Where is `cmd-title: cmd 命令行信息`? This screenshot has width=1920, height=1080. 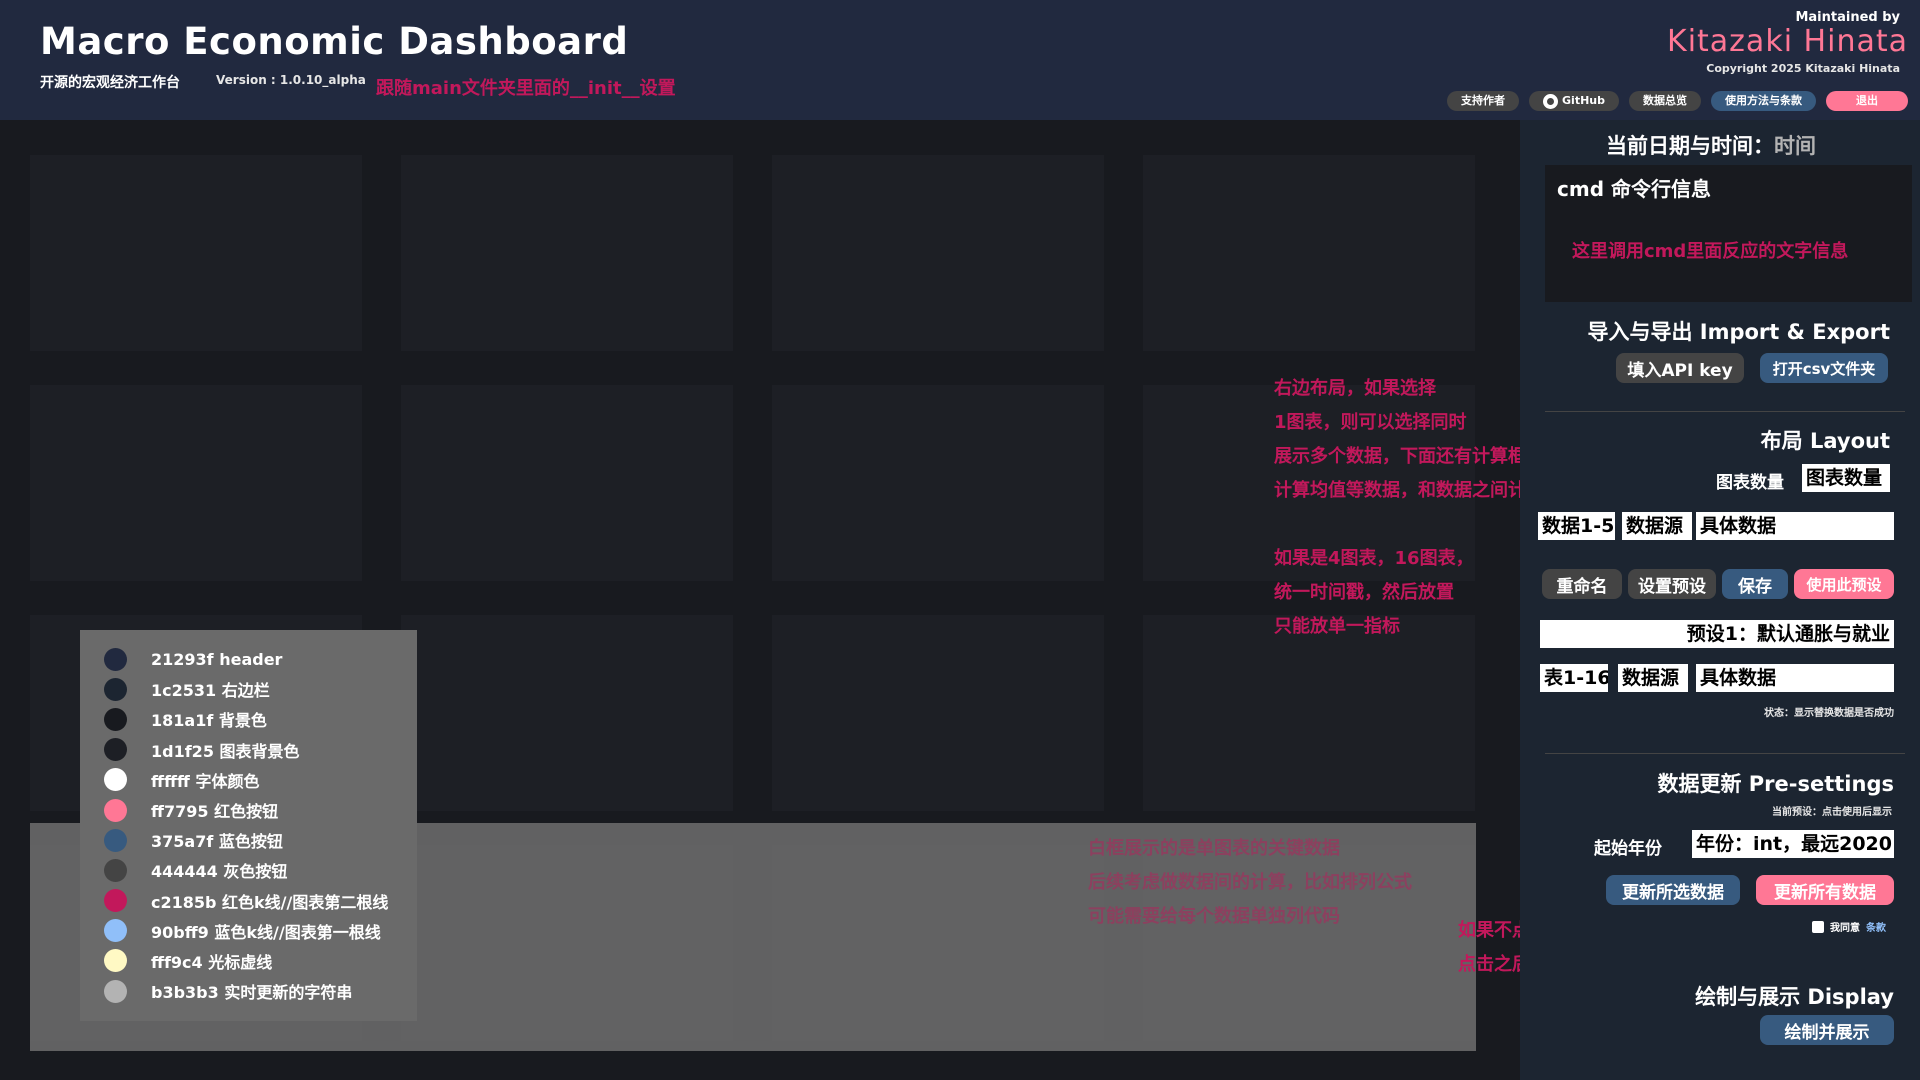
cmd-title: cmd 命令行信息 is located at coordinates (1634, 189).